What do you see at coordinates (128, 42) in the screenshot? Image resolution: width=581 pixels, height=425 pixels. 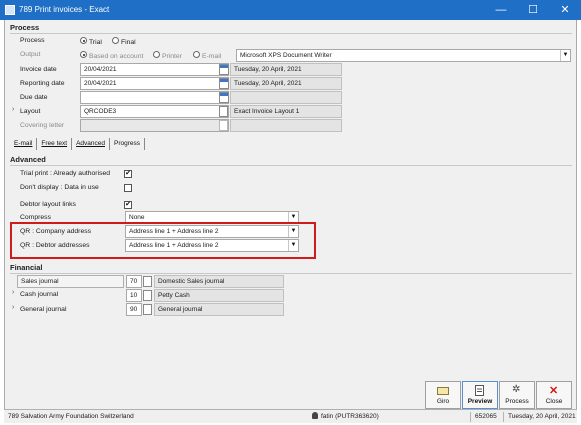 I see `radio-final-label: Final` at bounding box center [128, 42].